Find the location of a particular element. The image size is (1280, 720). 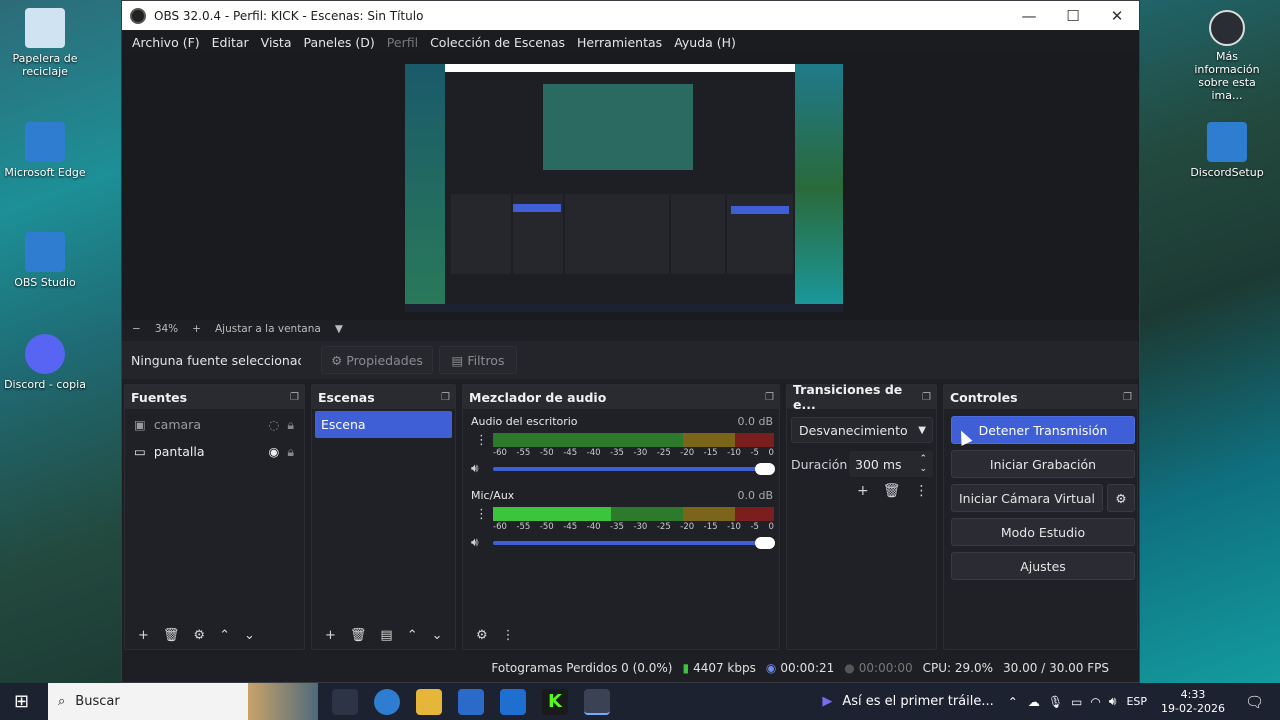

store-icon is located at coordinates (471, 701).